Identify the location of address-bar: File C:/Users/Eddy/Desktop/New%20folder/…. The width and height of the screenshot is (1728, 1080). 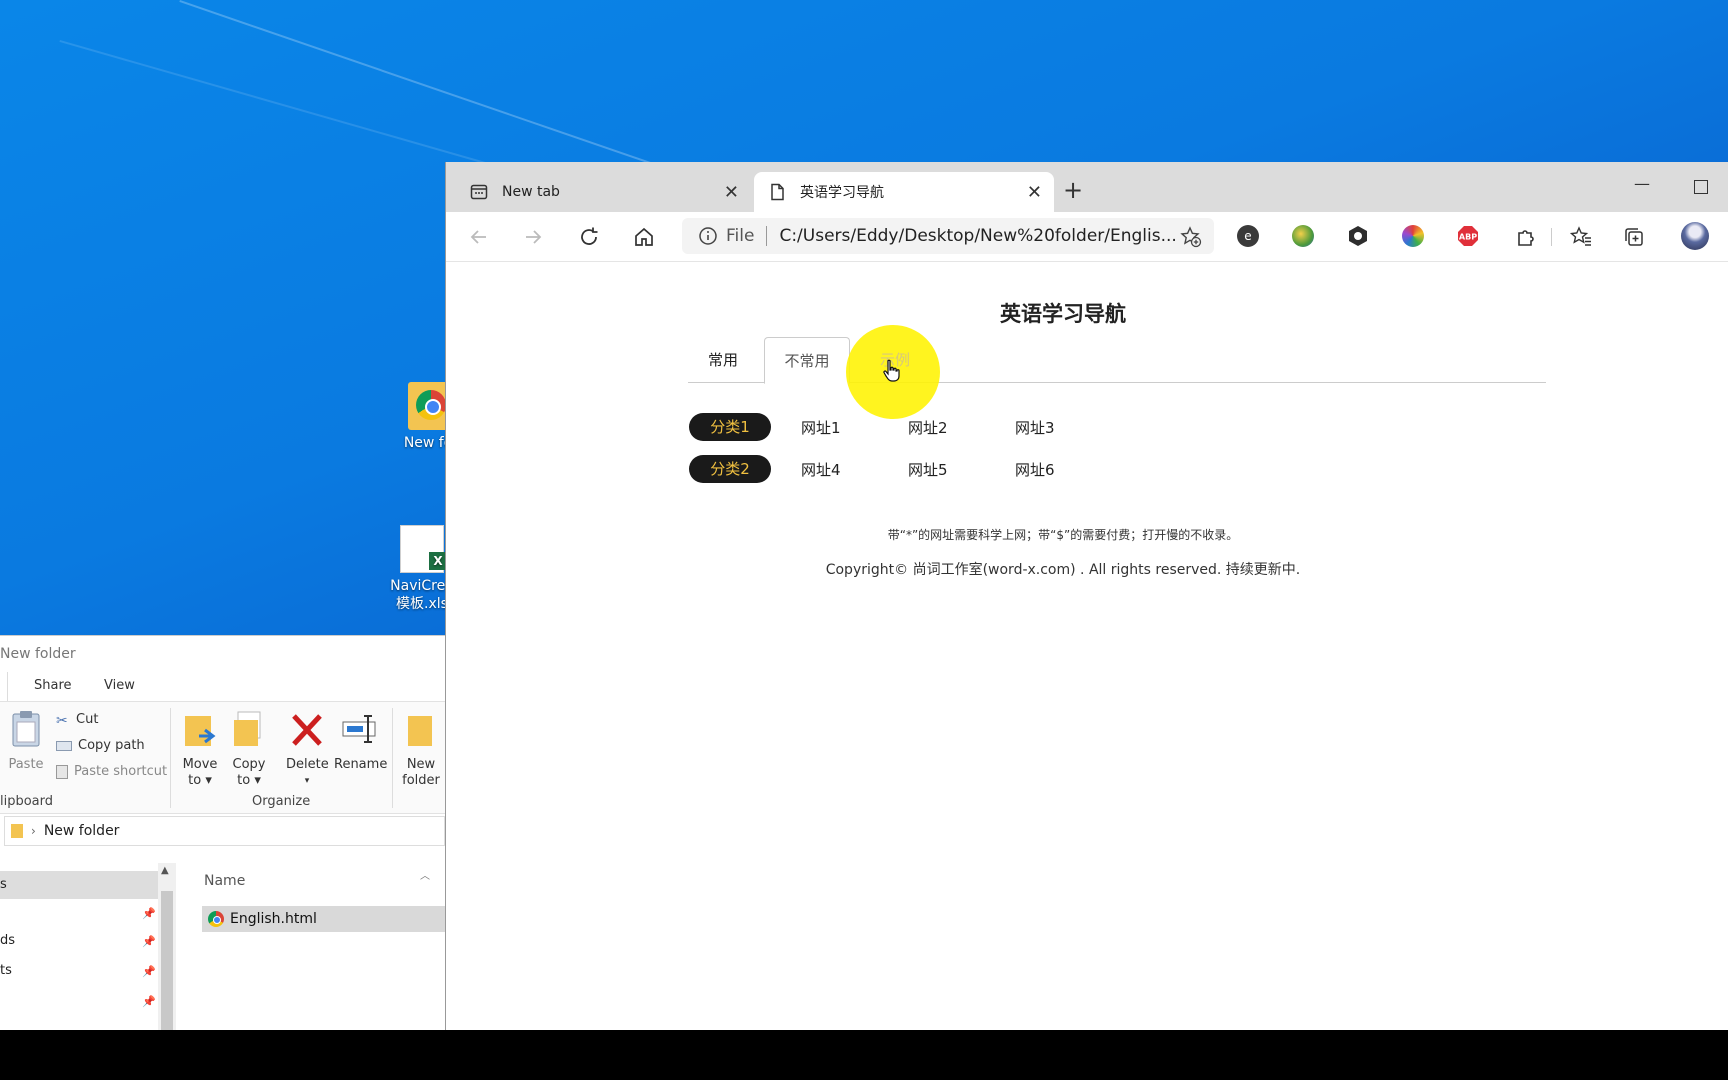
(948, 236).